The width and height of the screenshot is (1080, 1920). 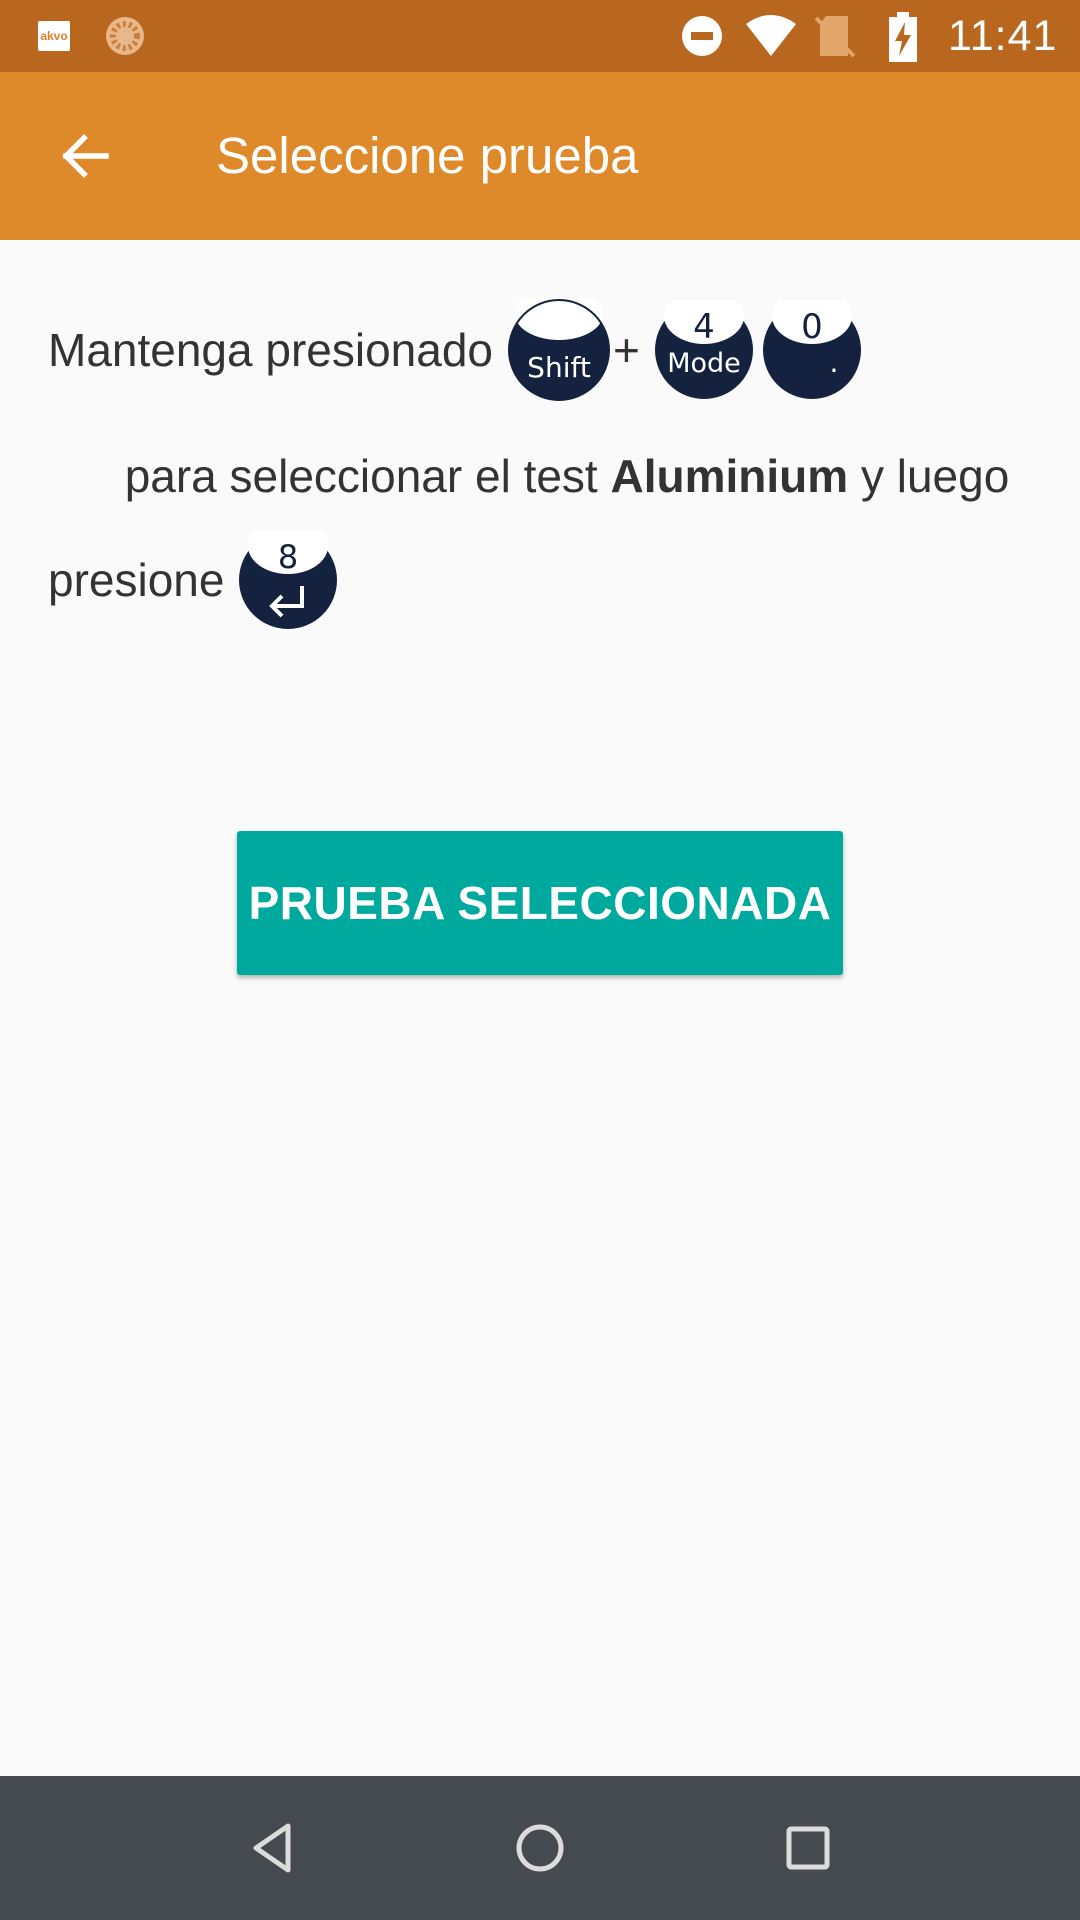 I want to click on instruction-text-after: y luego, so click(x=929, y=476).